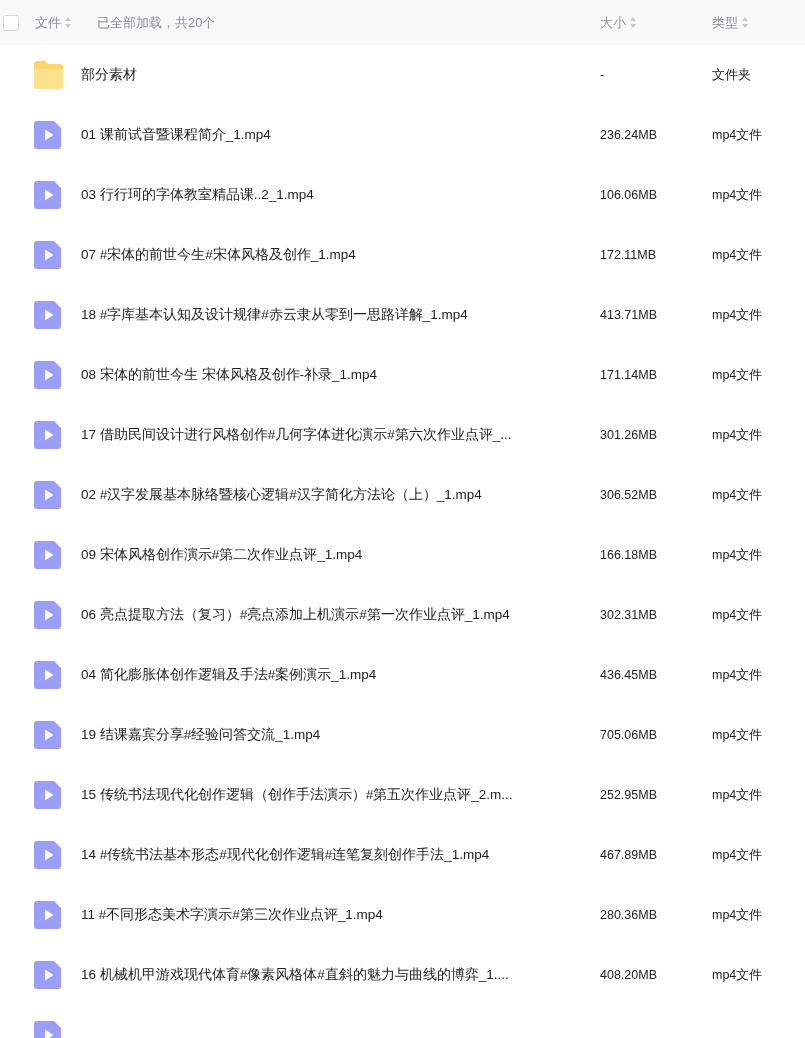 Image resolution: width=805 pixels, height=1038 pixels. I want to click on file-name: 03 行行珂的字体教室精品课..2_1.mp4, so click(340, 195).